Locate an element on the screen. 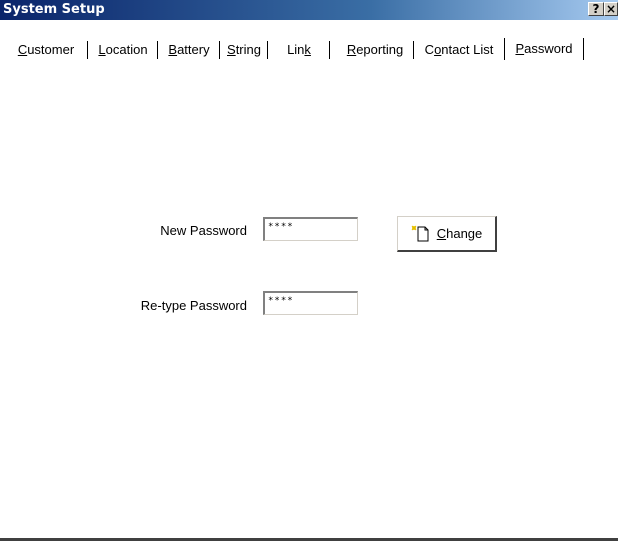  tab-label: ntact List is located at coordinates (467, 49).